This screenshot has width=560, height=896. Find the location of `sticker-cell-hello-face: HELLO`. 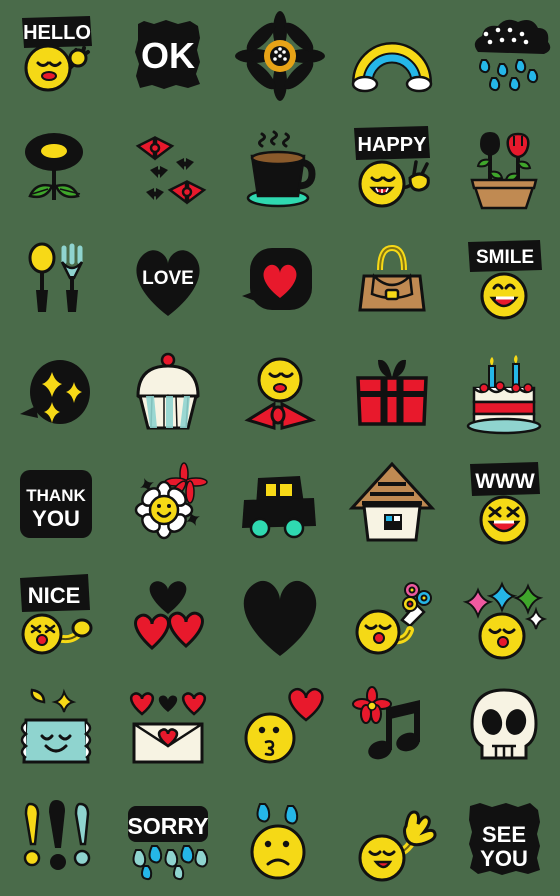

sticker-cell-hello-face: HELLO is located at coordinates (56, 56).